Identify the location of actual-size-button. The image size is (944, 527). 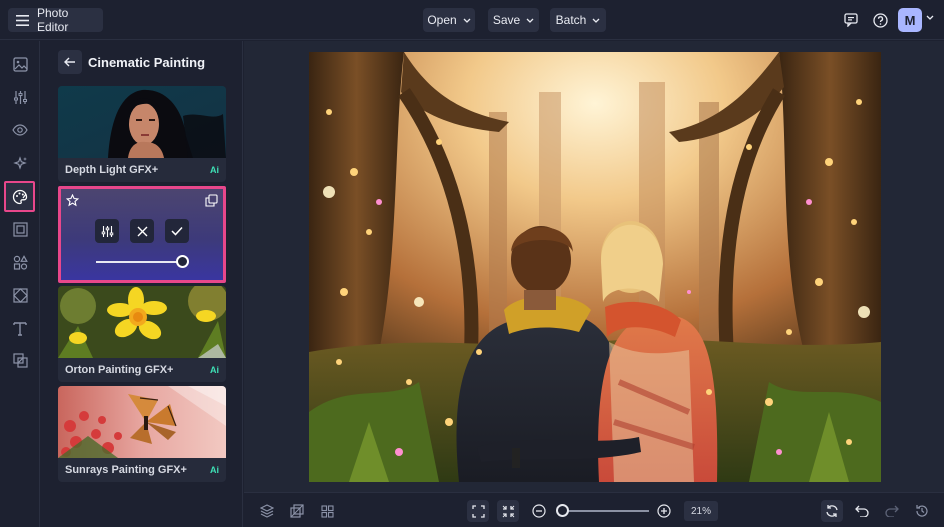
(508, 511).